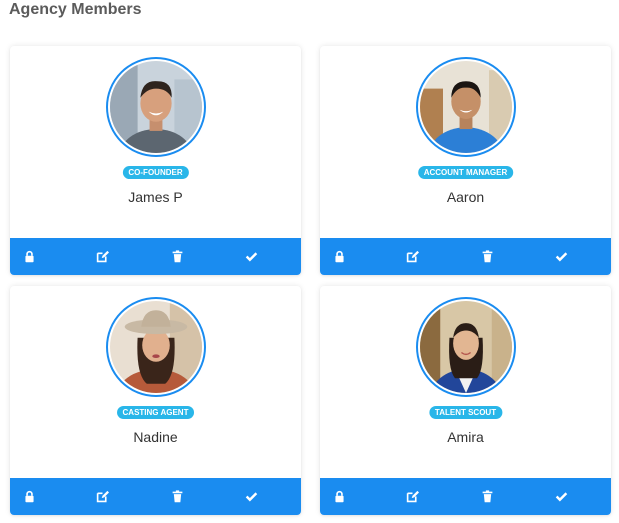 This screenshot has width=619, height=523. I want to click on role-badge: TALENT SCOUT, so click(465, 412).